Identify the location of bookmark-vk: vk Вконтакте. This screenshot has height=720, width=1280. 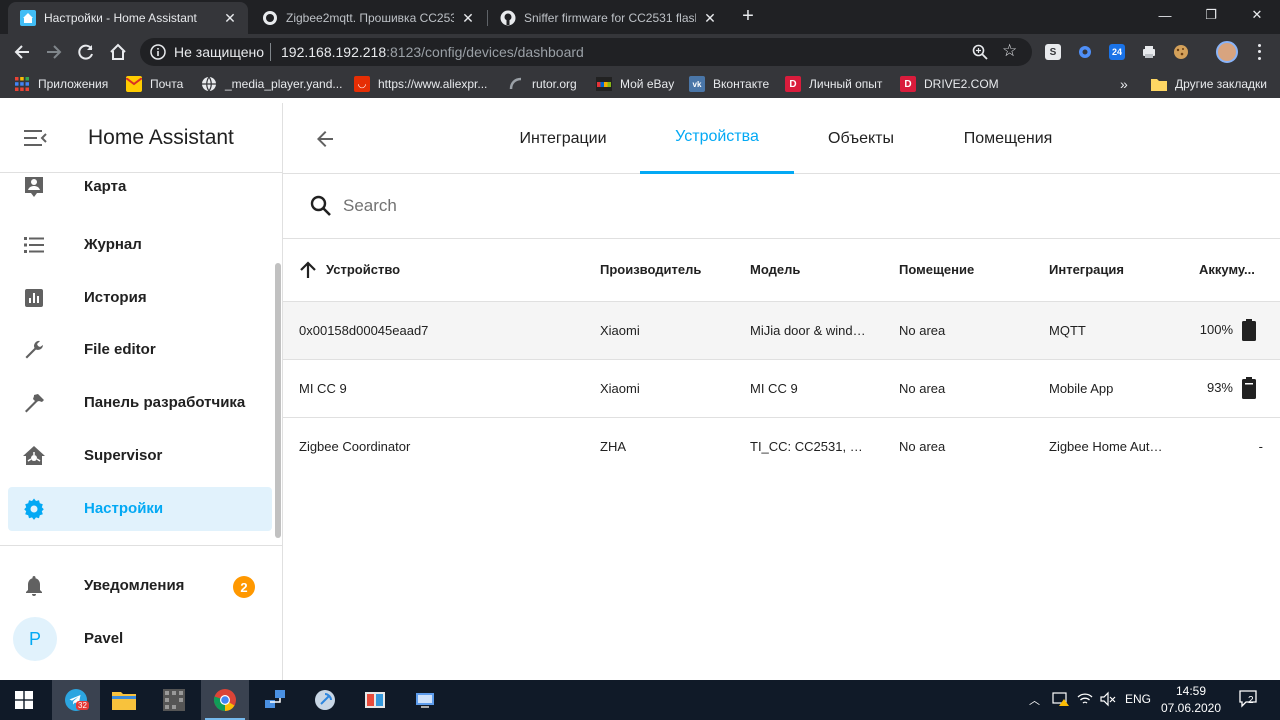
(729, 84).